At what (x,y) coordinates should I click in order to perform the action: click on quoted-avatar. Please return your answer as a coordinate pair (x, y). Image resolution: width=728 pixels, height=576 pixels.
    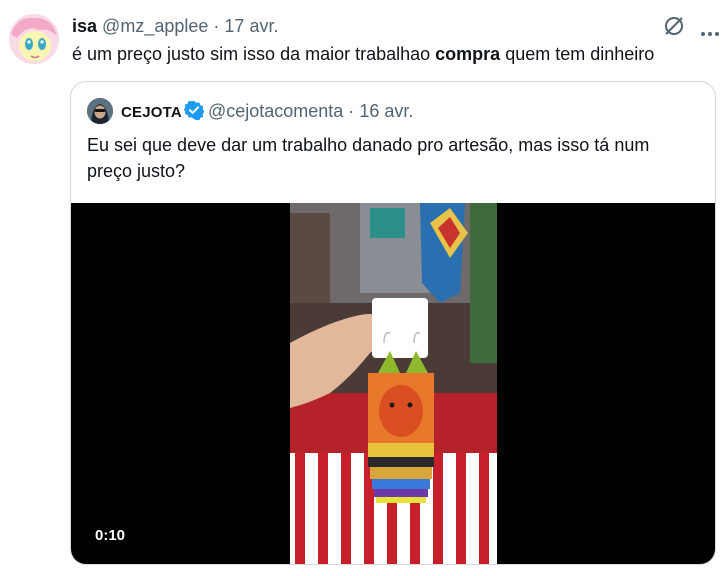
    Looking at the image, I should click on (100, 111).